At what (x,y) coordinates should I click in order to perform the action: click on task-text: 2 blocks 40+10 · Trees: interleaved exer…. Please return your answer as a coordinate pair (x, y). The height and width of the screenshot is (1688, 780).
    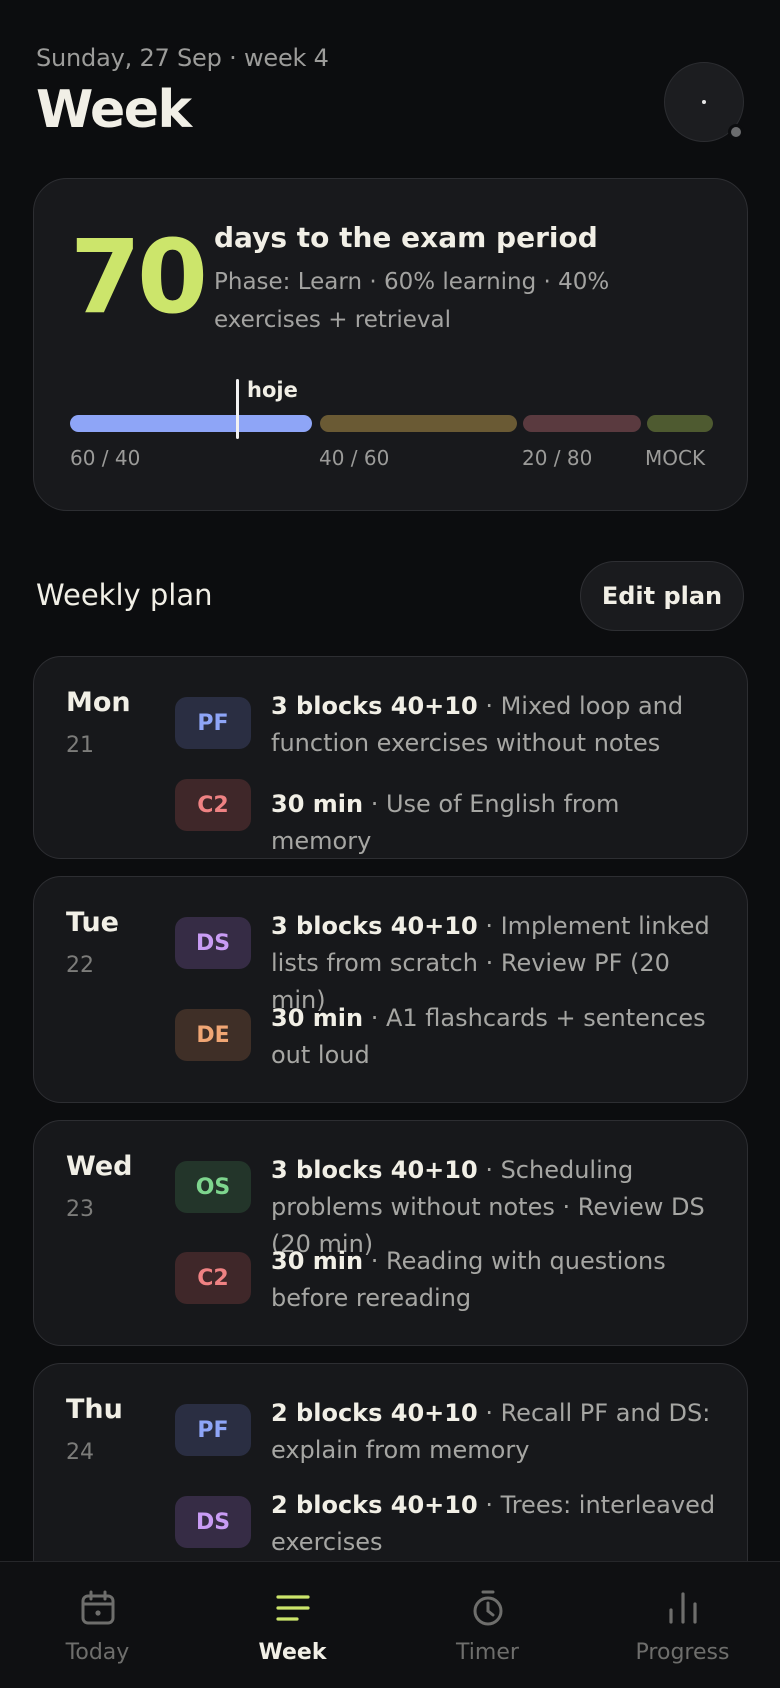
    Looking at the image, I should click on (497, 1524).